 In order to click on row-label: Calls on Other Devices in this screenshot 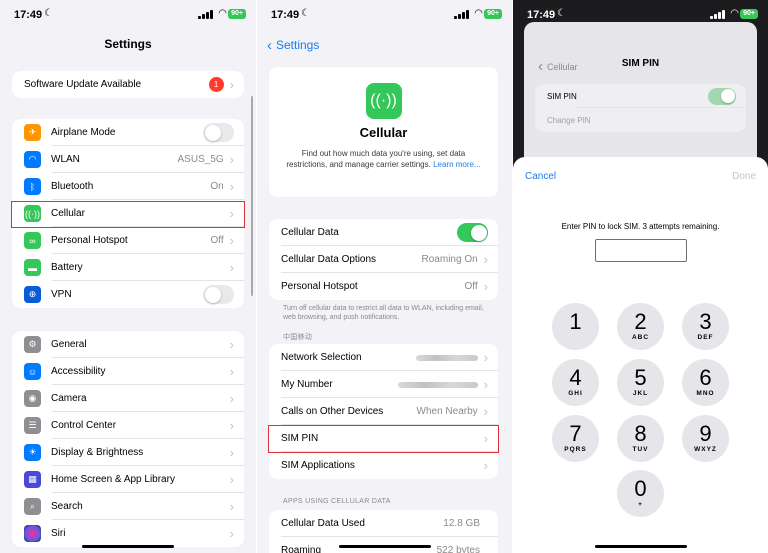, I will do `click(332, 411)`.